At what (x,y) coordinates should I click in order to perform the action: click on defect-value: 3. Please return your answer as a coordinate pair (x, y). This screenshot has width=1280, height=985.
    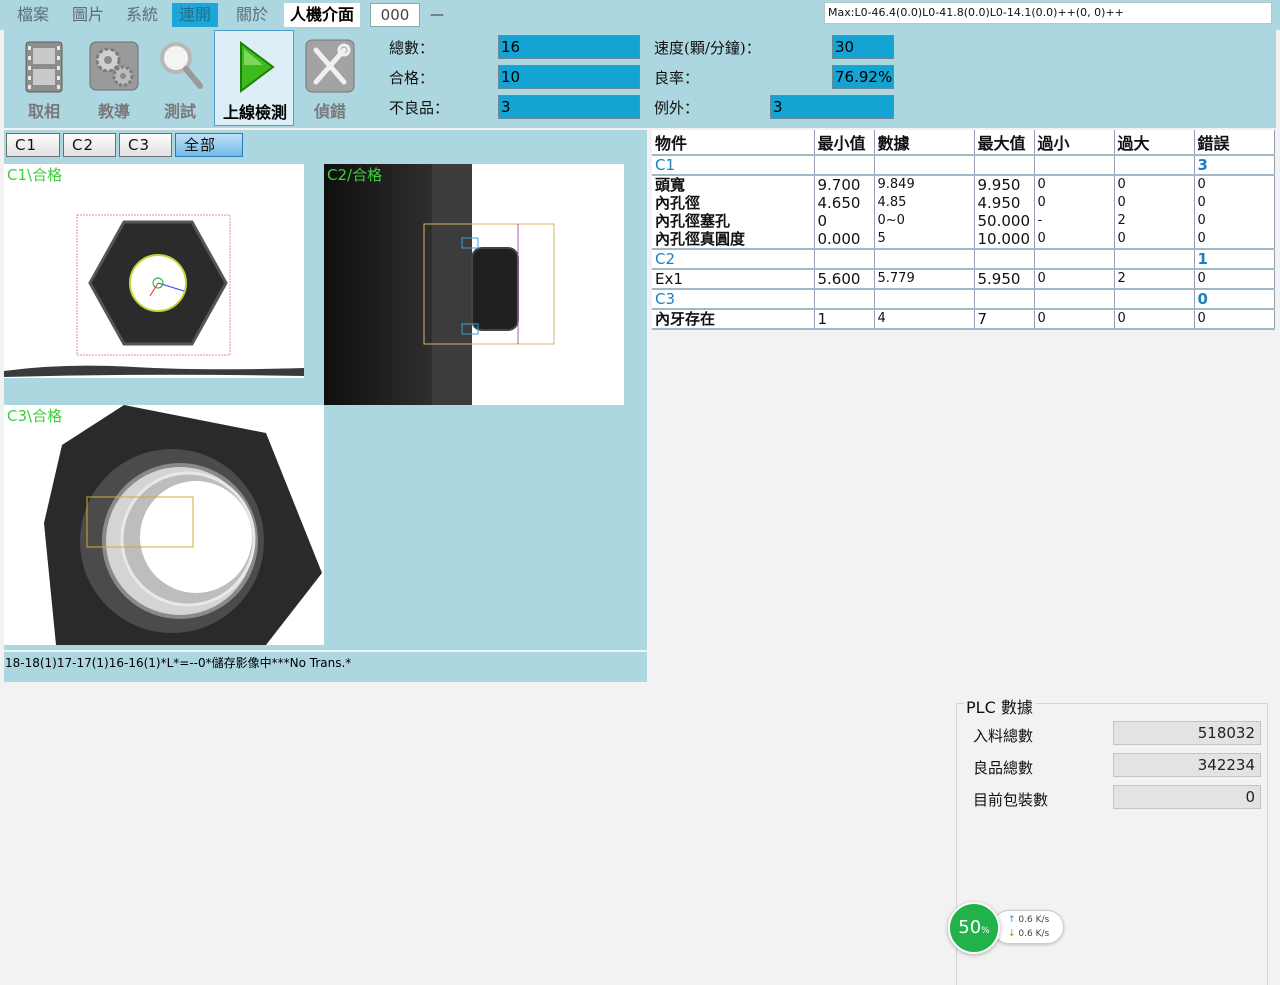
    Looking at the image, I should click on (569, 107).